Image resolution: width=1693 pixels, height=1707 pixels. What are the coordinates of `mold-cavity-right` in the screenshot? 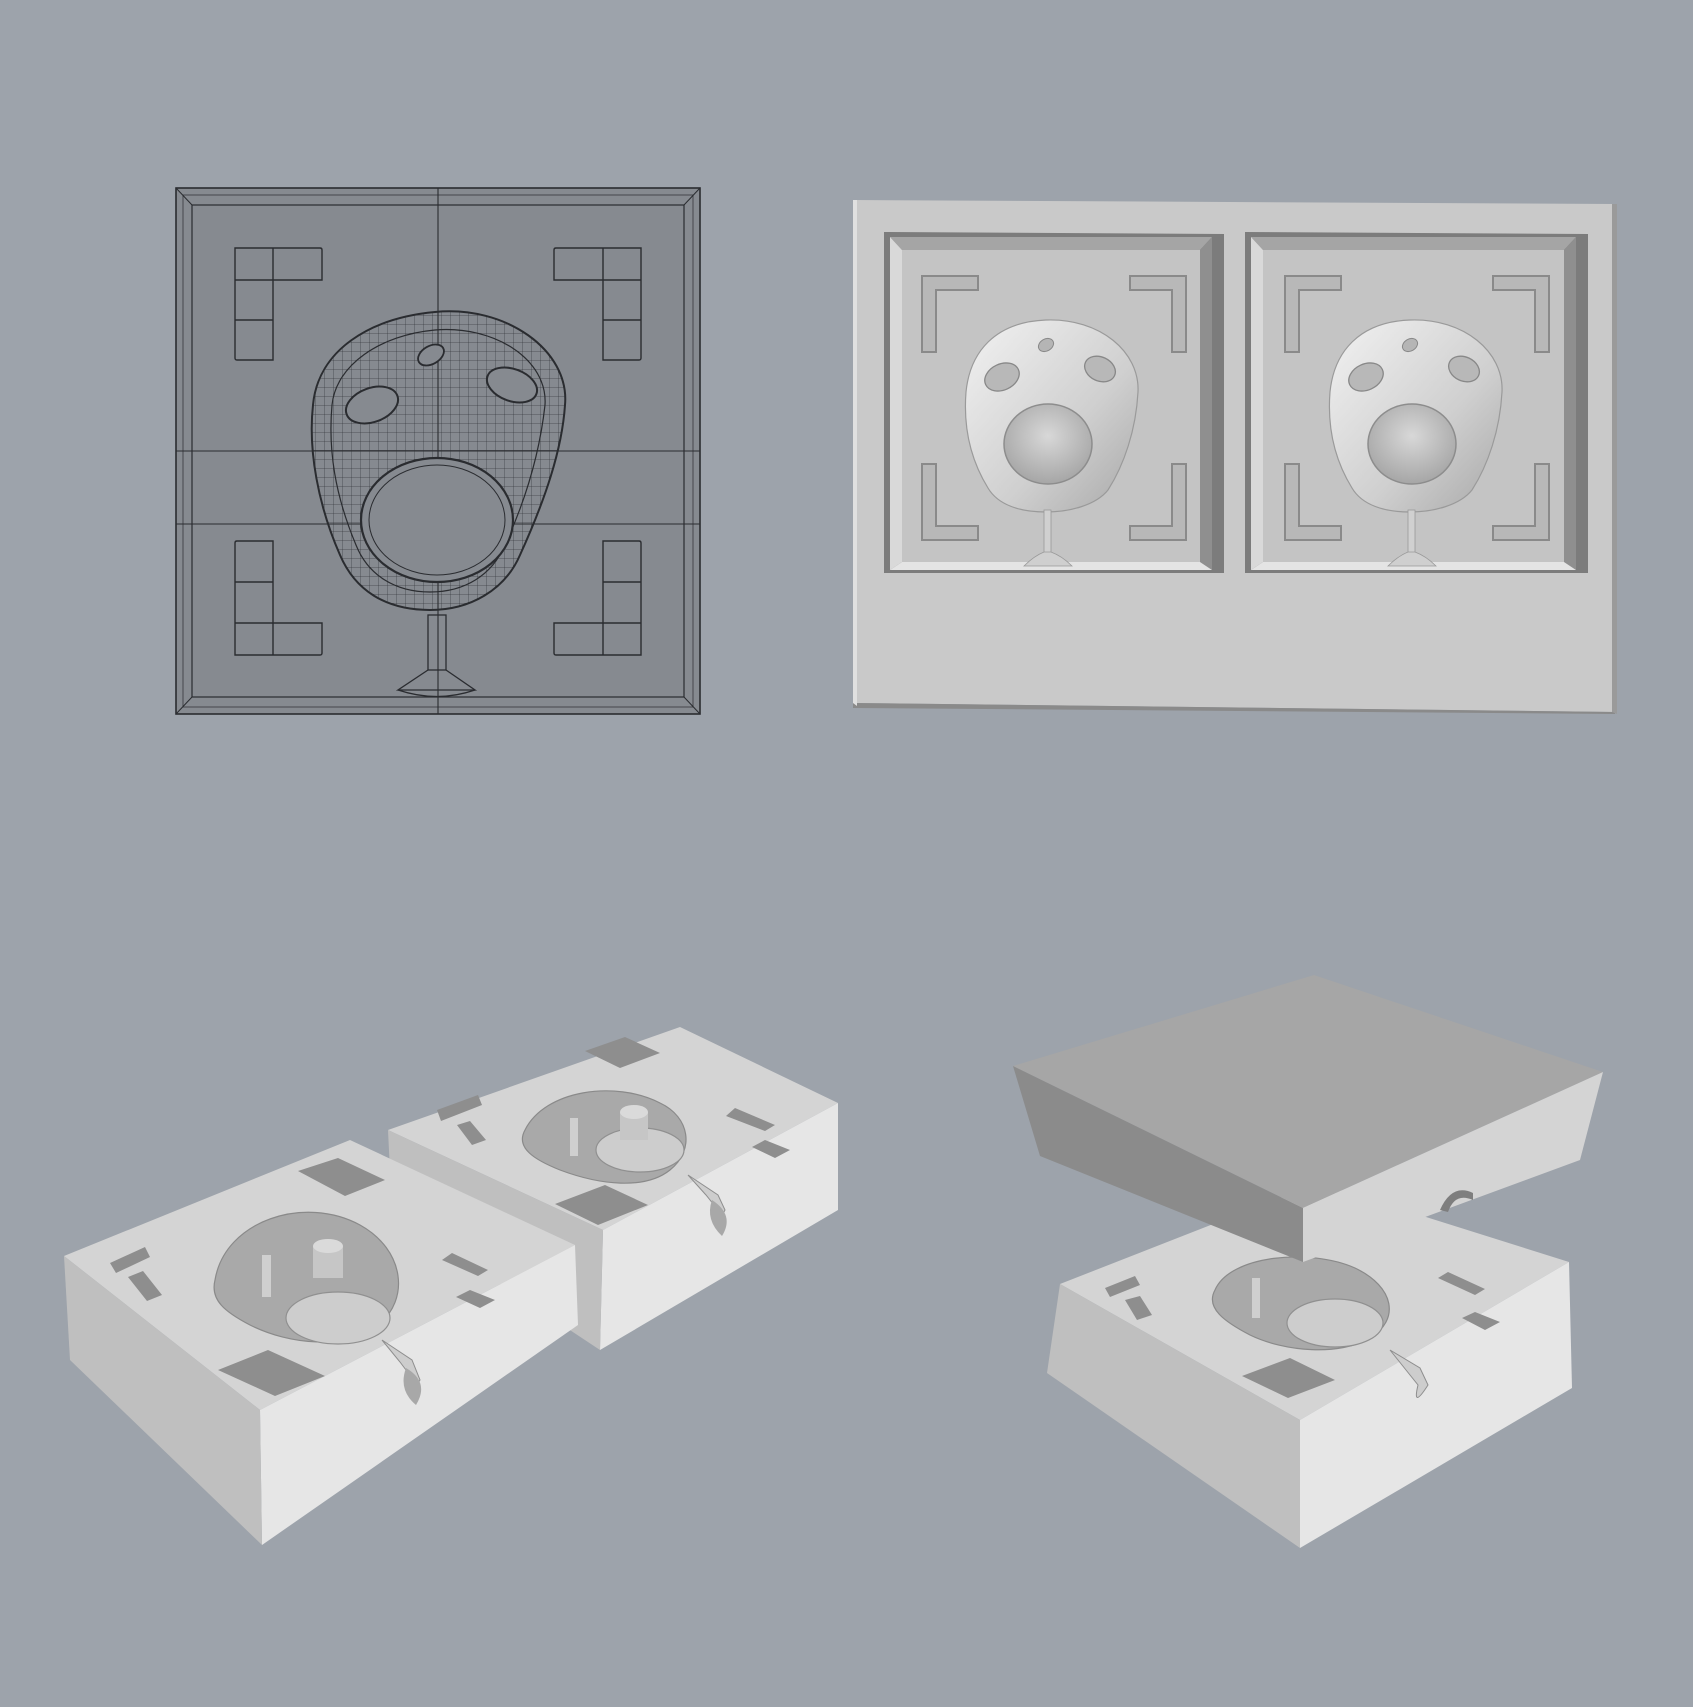 It's located at (1416, 402).